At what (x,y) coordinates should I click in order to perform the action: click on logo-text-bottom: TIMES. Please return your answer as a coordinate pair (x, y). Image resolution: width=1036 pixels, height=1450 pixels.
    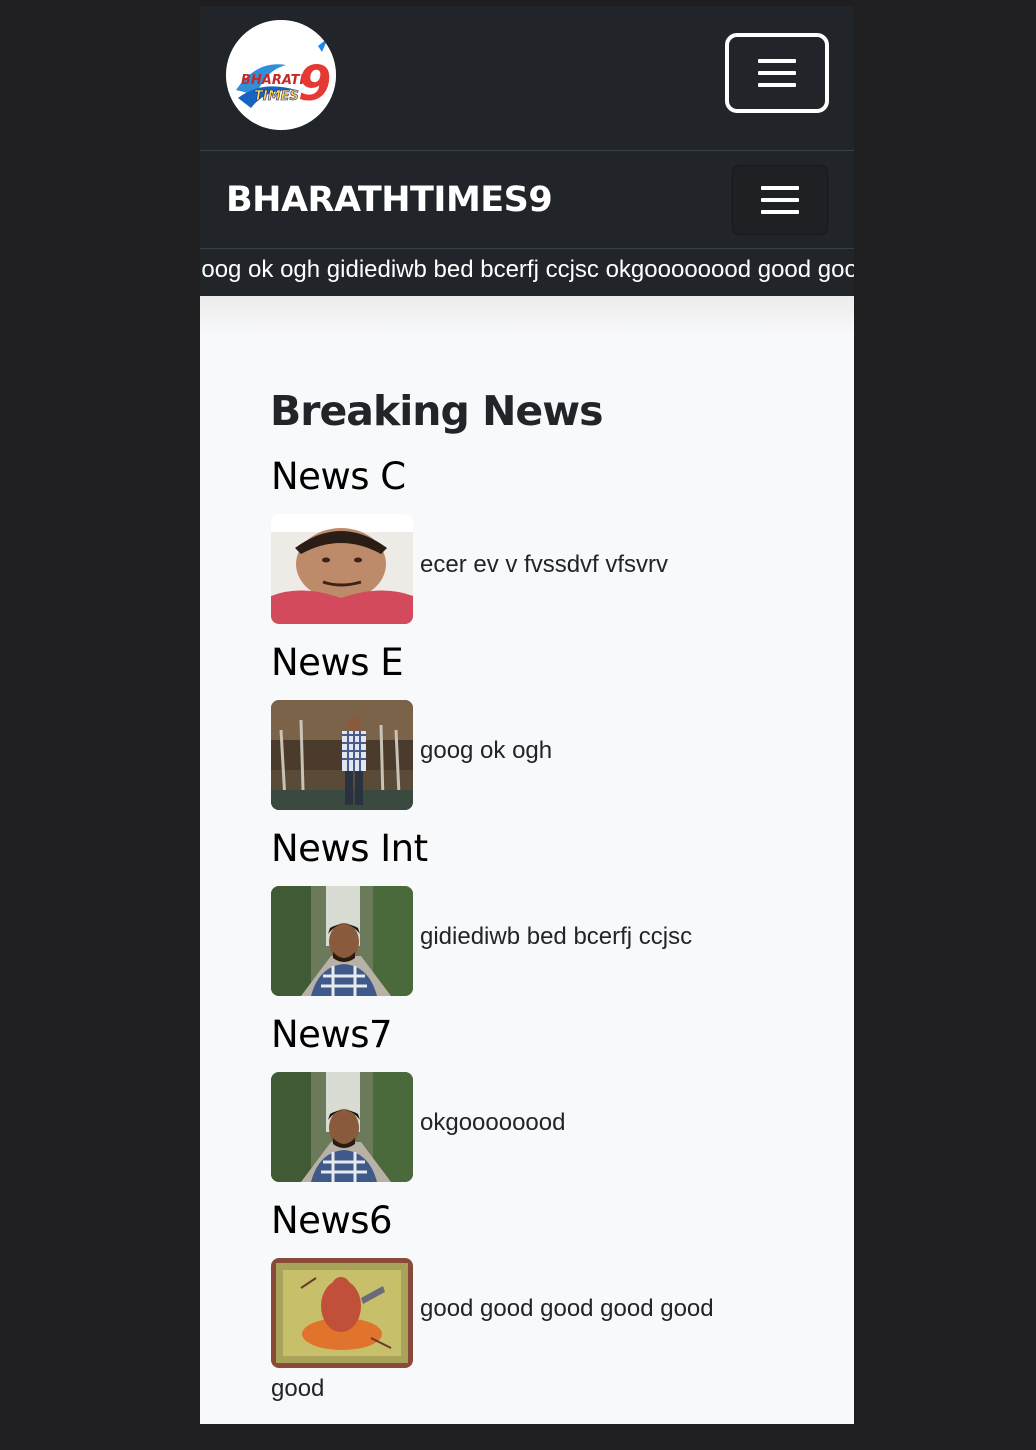
    Looking at the image, I should click on (276, 96).